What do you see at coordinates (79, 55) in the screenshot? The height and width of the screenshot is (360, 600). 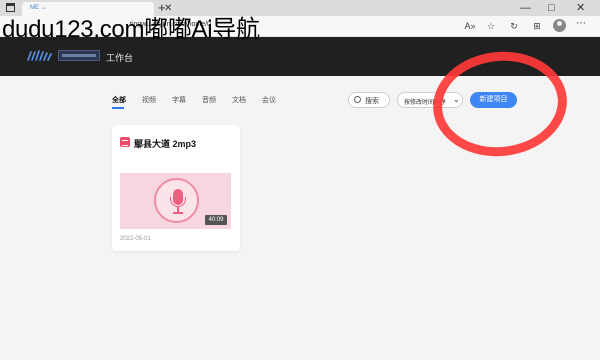 I see `logo-wordmark` at bounding box center [79, 55].